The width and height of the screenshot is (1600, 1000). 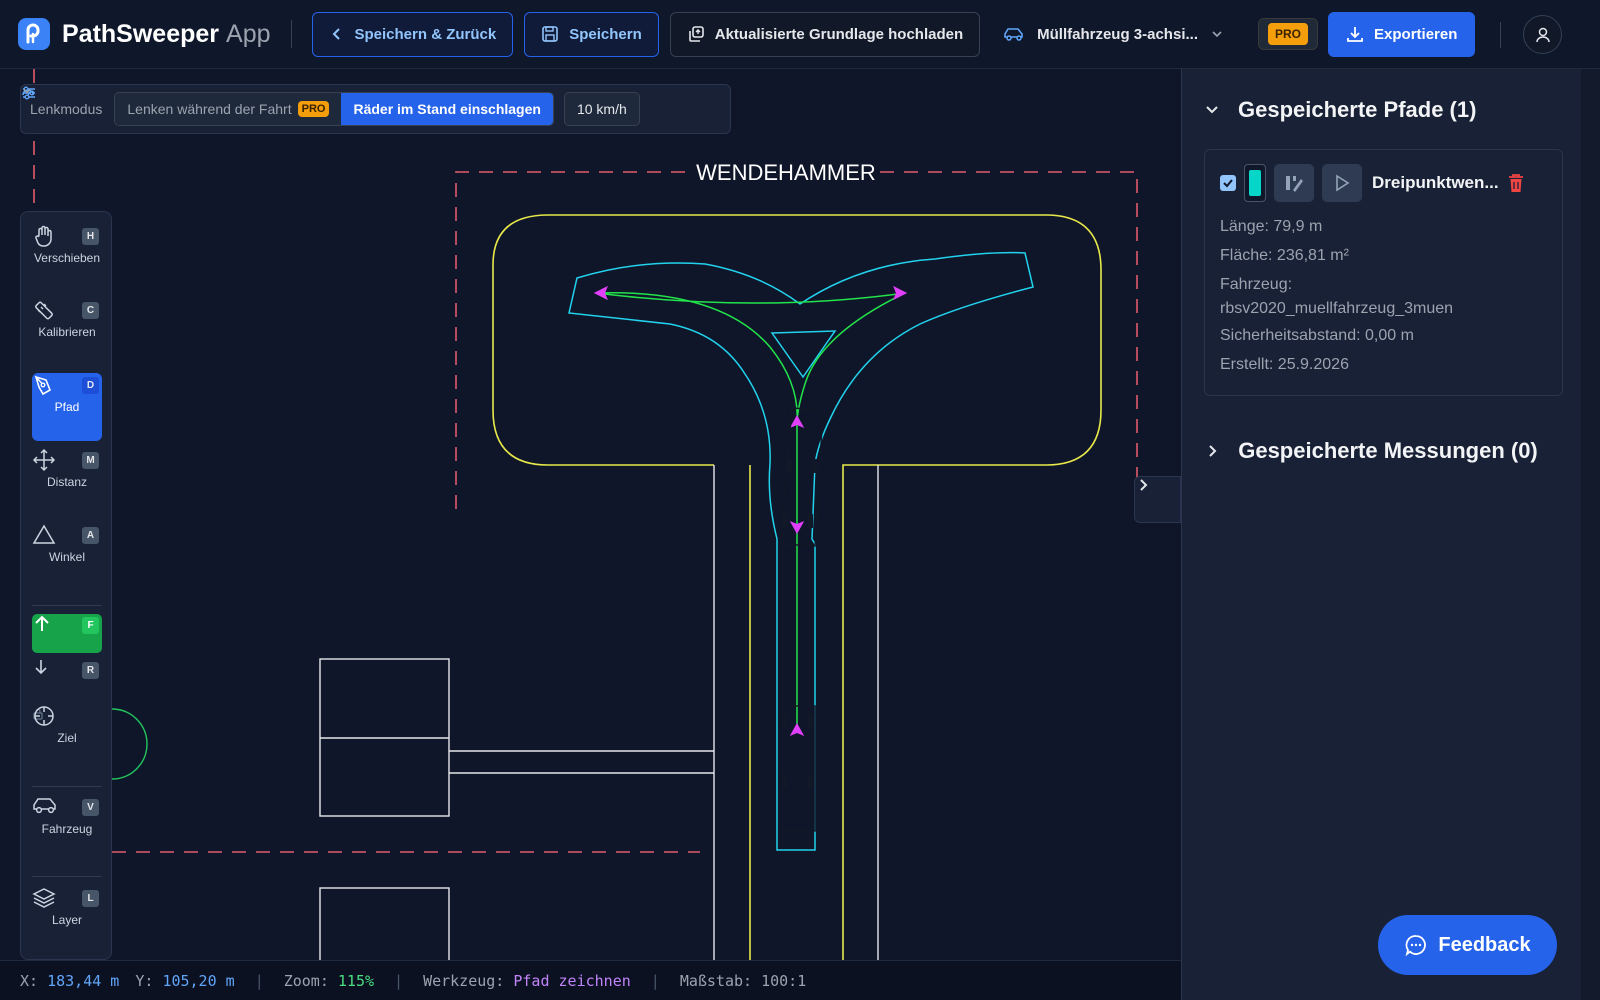 I want to click on trash-icon, so click(x=1516, y=183).